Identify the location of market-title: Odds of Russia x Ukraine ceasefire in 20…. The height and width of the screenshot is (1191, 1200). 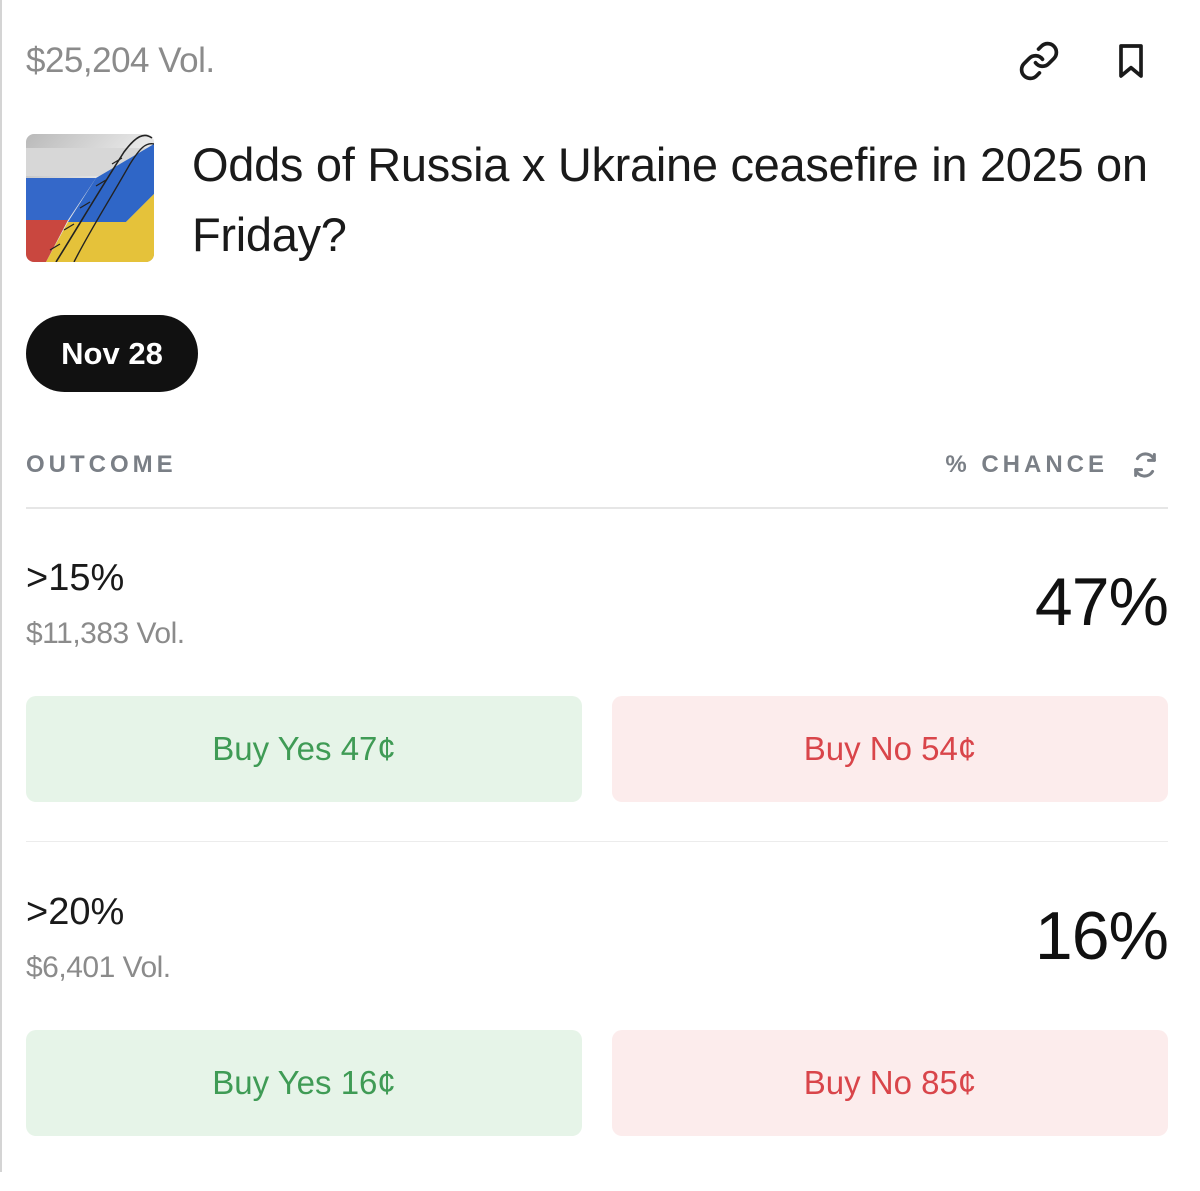
(670, 199).